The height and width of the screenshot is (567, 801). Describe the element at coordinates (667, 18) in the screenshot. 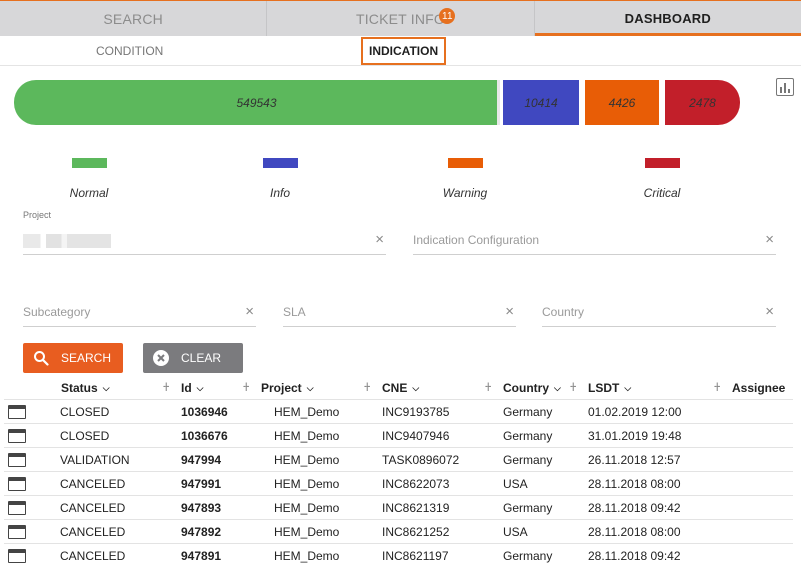

I see `tab-dashboard: DASHBOARD` at that location.